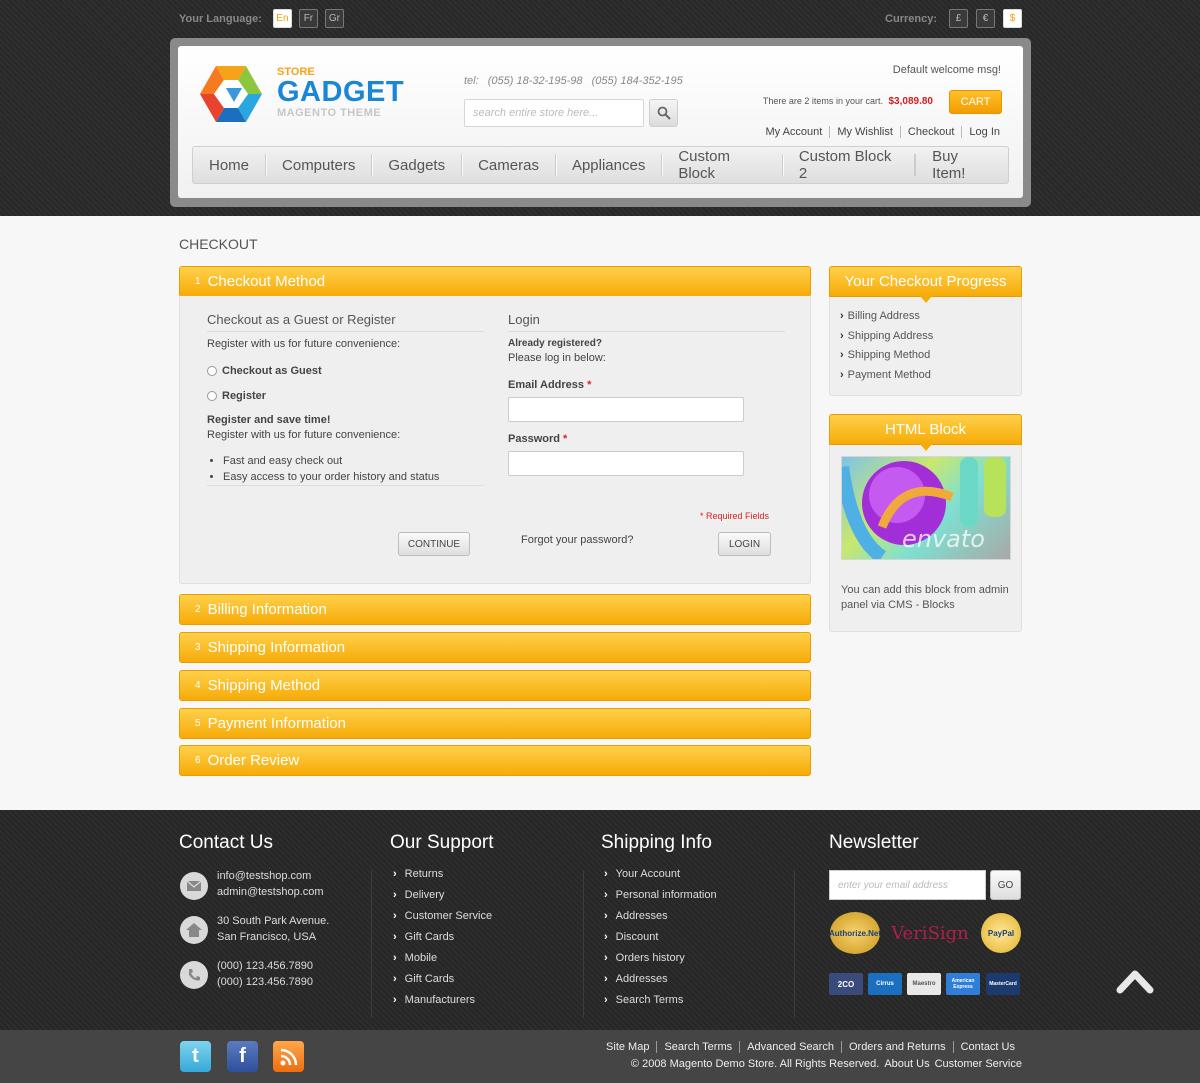 The width and height of the screenshot is (1200, 1083). Describe the element at coordinates (626, 409) in the screenshot. I see `email-field` at that location.